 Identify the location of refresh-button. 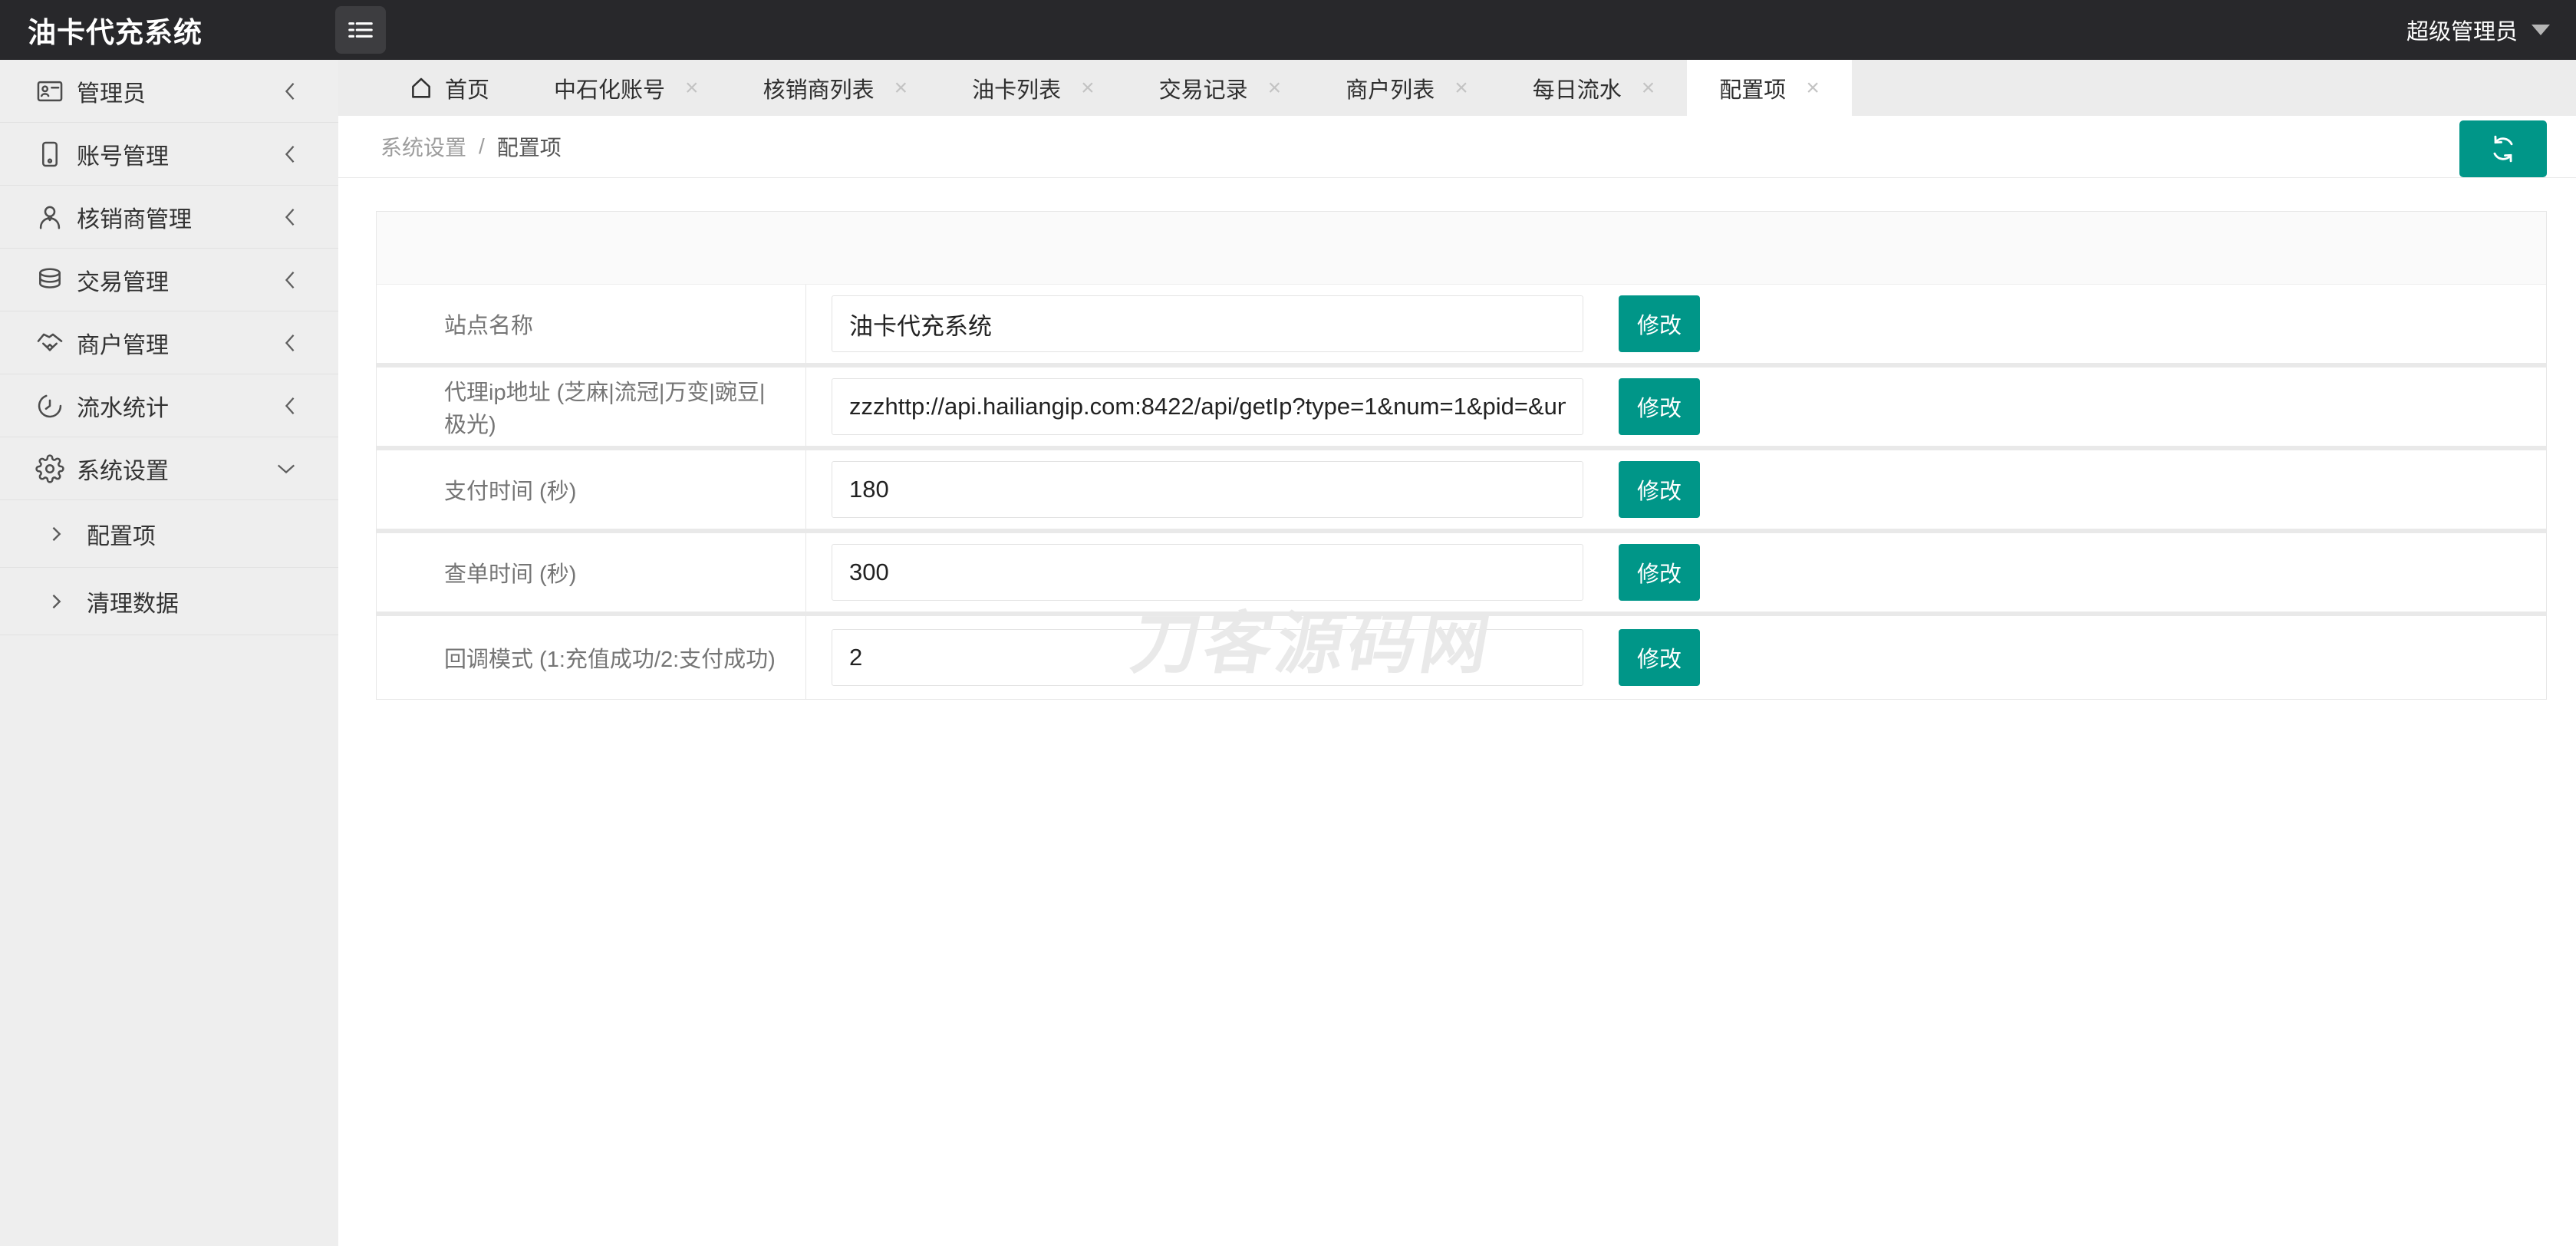
(2503, 148).